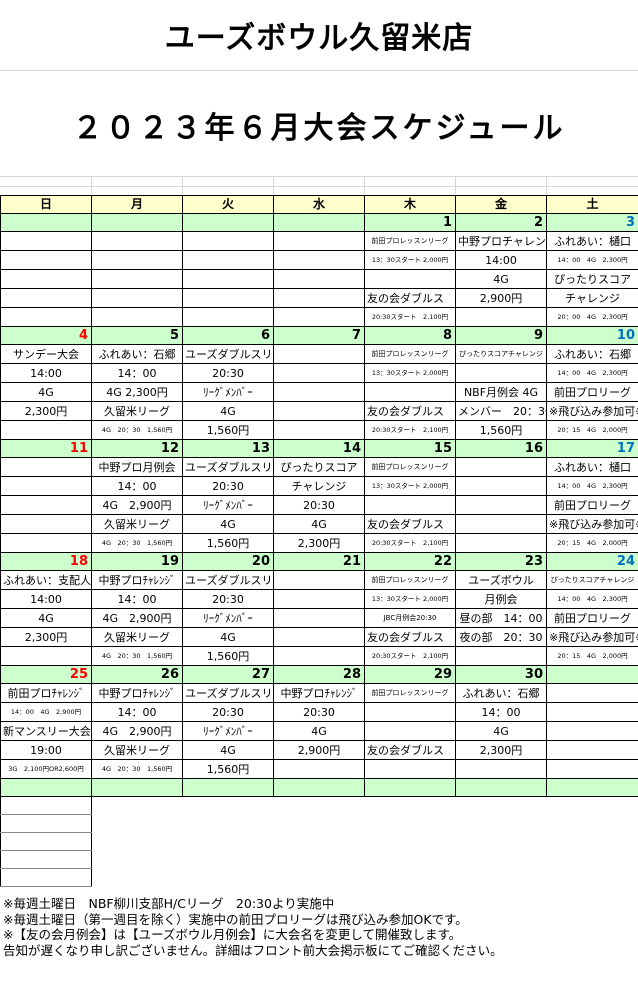 This screenshot has height=981, width=638. I want to click on event-cell: メンバー 20：30, so click(501, 411).